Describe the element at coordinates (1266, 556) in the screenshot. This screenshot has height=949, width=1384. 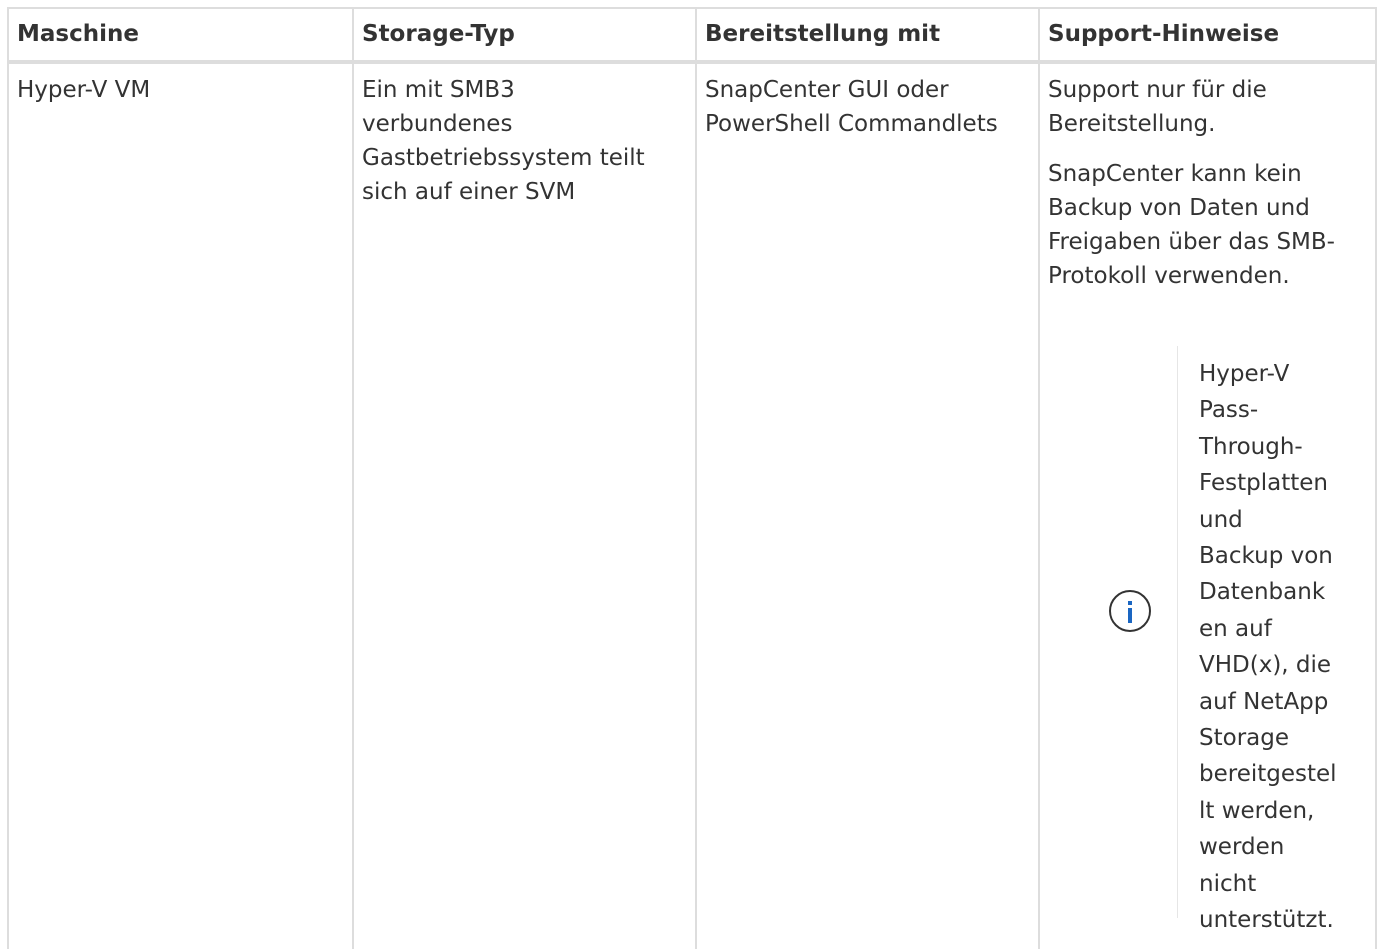
I see `note-line: Backup von` at that location.